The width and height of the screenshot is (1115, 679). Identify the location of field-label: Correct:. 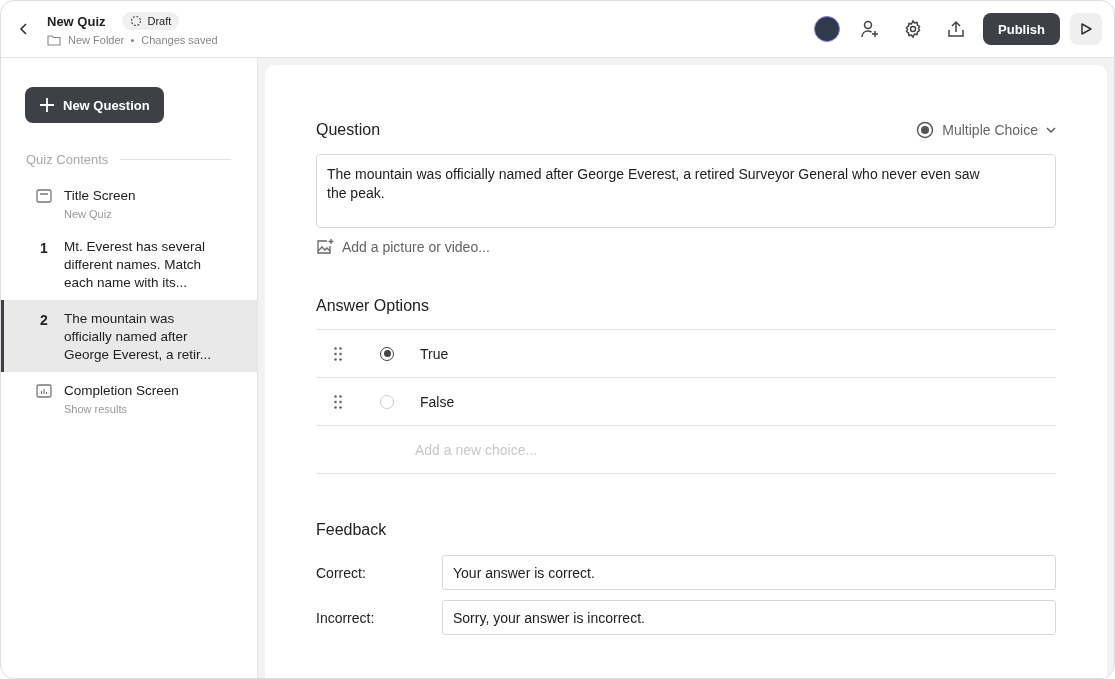
(341, 572).